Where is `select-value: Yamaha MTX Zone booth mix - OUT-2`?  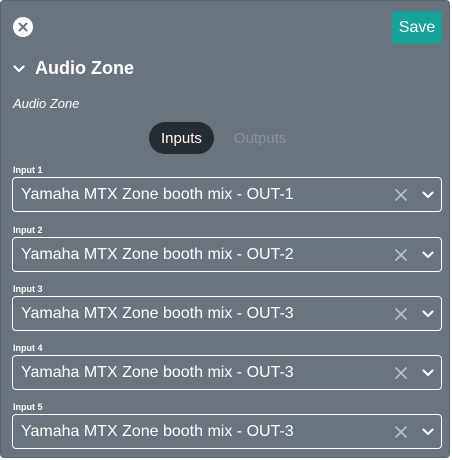
select-value: Yamaha MTX Zone booth mix - OUT-2 is located at coordinates (157, 254).